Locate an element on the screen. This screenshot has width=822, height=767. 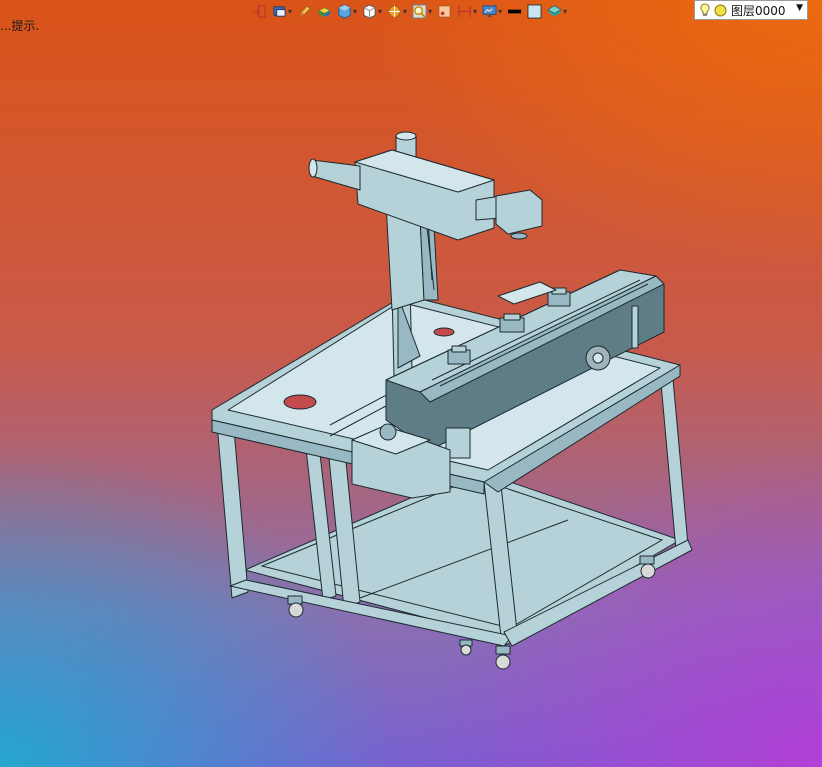
white-box-icon is located at coordinates (369, 11).